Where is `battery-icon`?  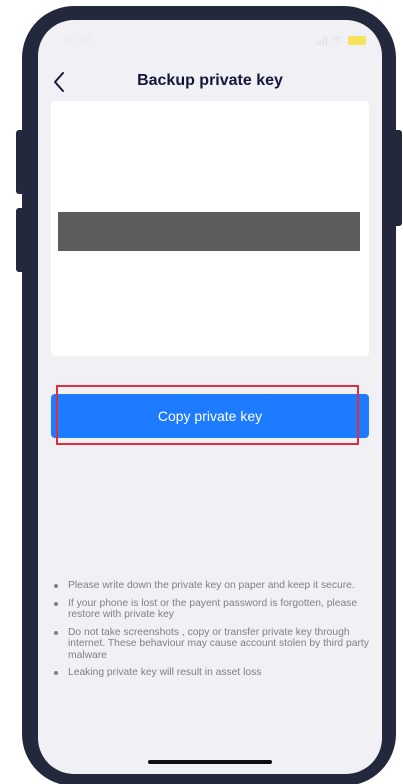
battery-icon is located at coordinates (357, 40).